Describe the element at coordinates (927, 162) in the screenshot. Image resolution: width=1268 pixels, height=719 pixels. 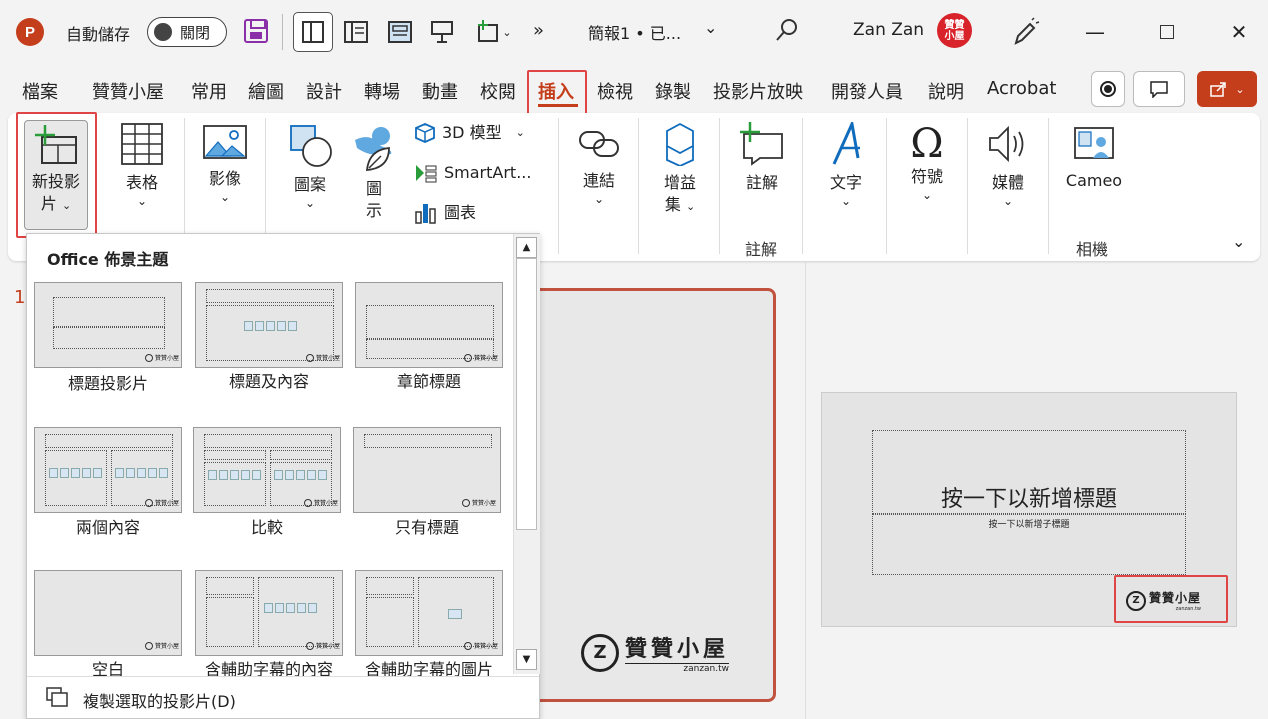
I see `symbols-button: Ω 符號 ⌄` at that location.